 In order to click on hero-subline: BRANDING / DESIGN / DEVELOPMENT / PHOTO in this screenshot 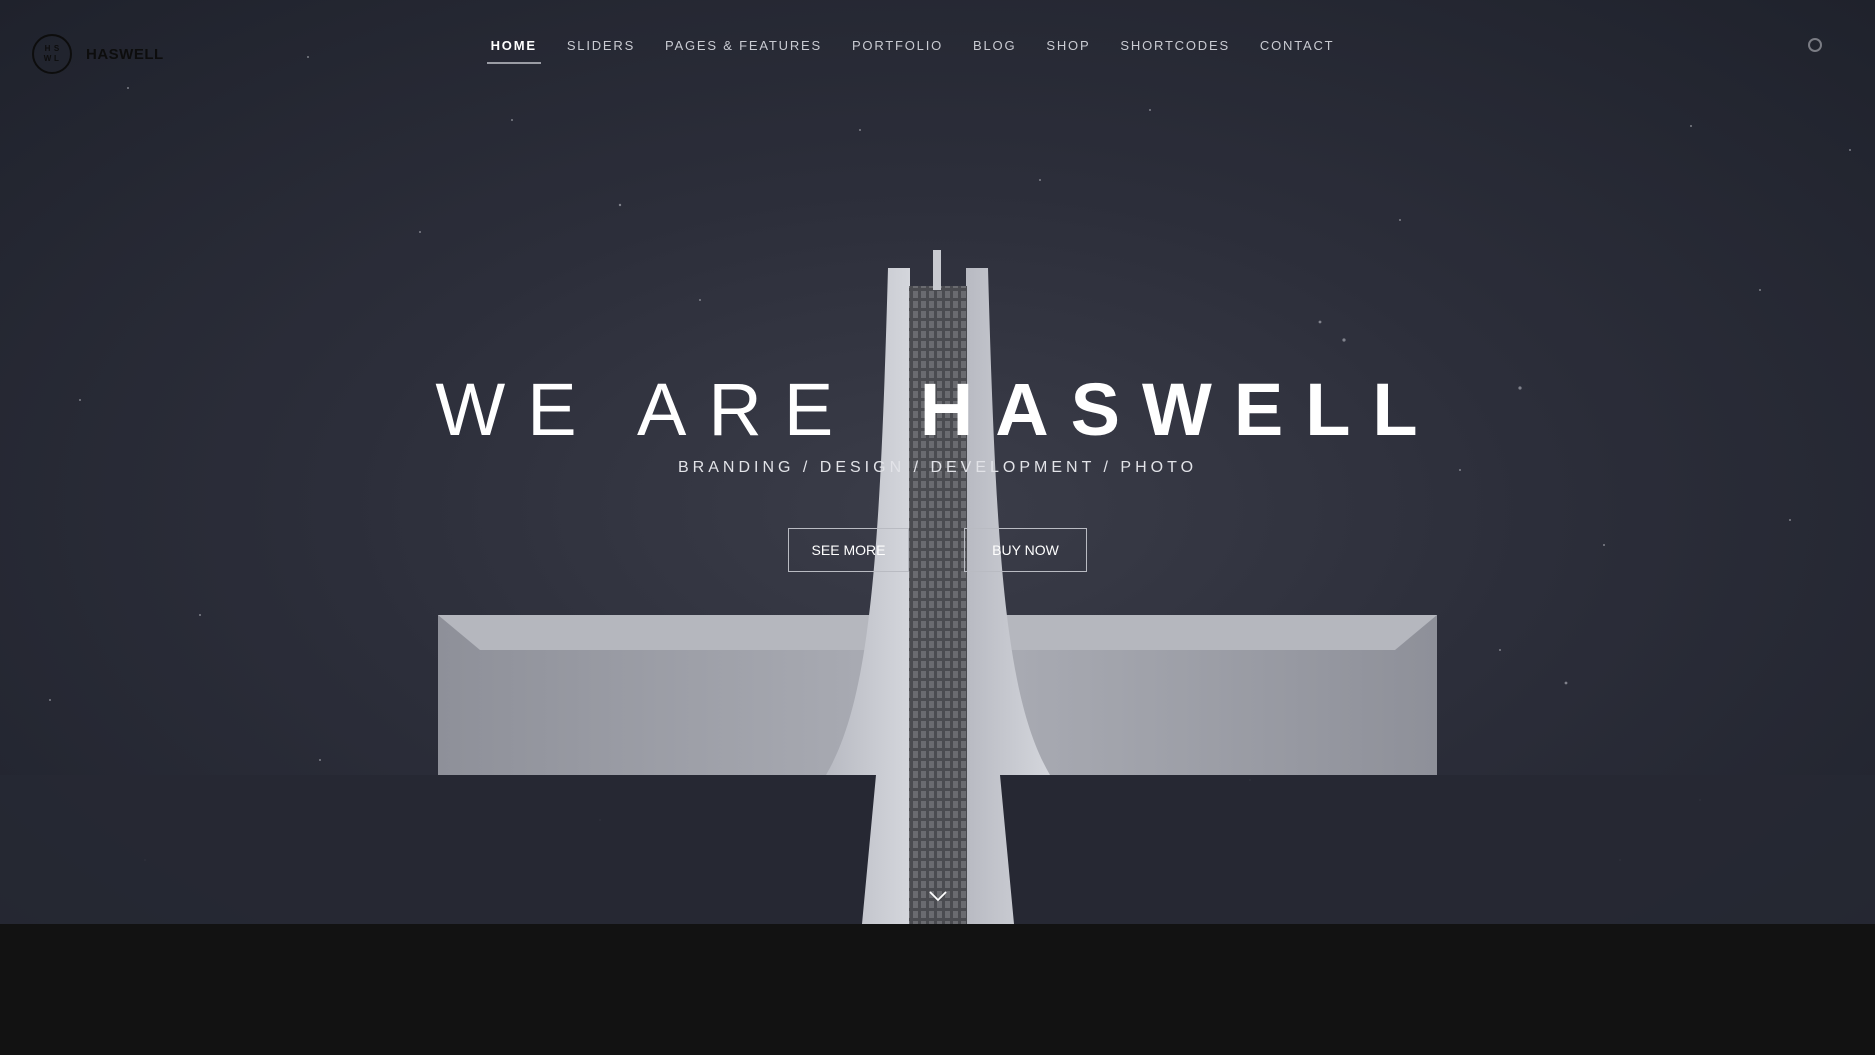, I will do `click(937, 467)`.